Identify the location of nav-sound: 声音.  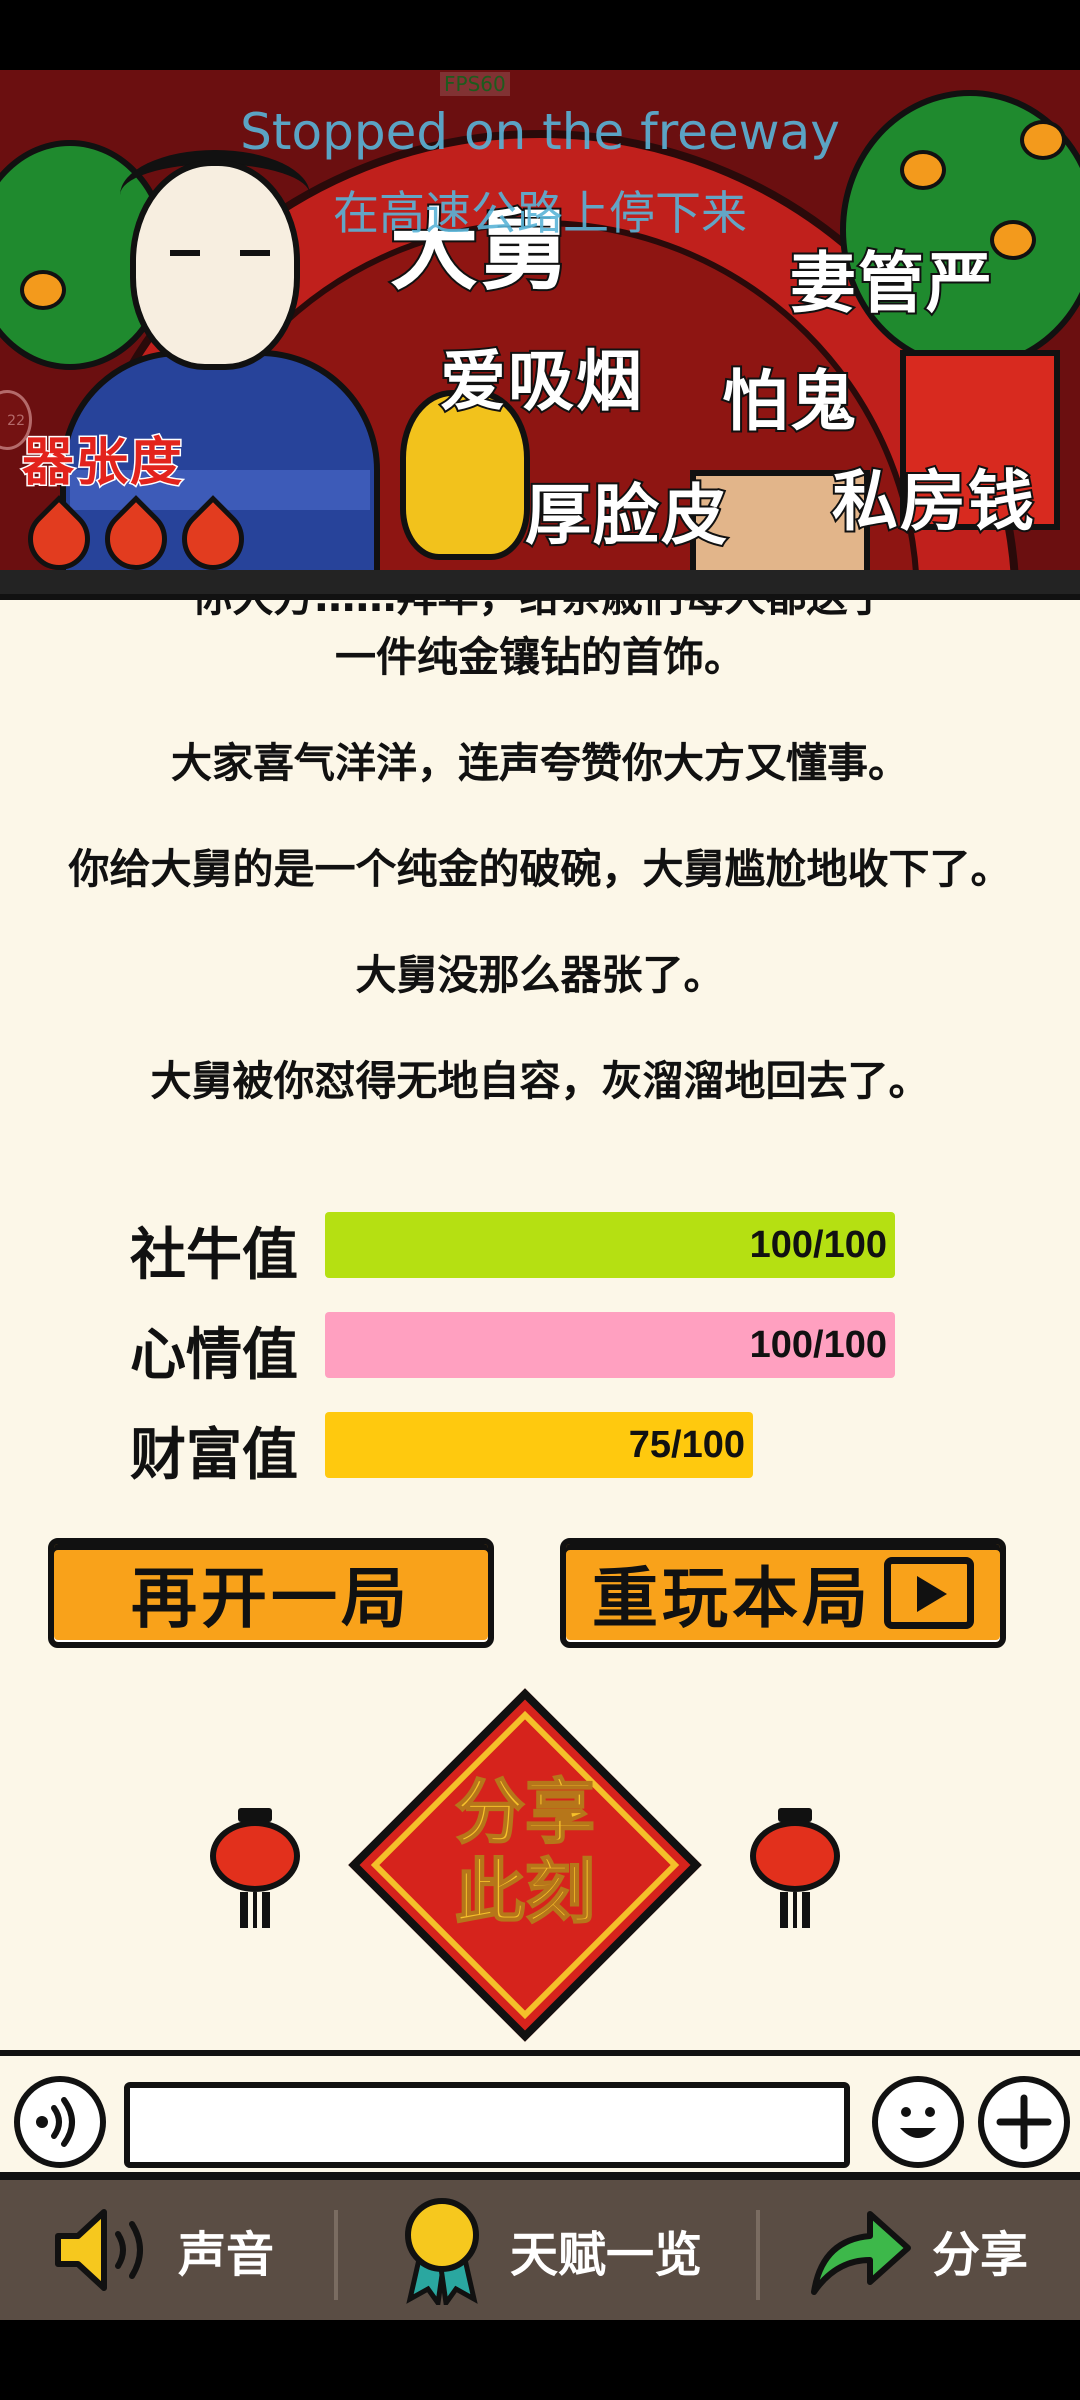
(162, 2250).